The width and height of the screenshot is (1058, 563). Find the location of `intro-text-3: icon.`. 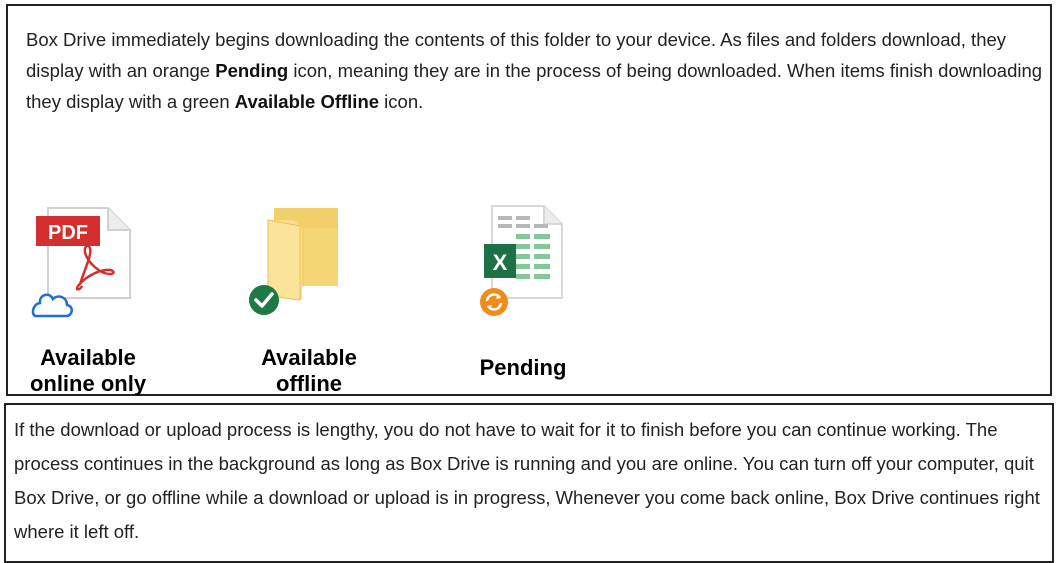

intro-text-3: icon. is located at coordinates (401, 101).